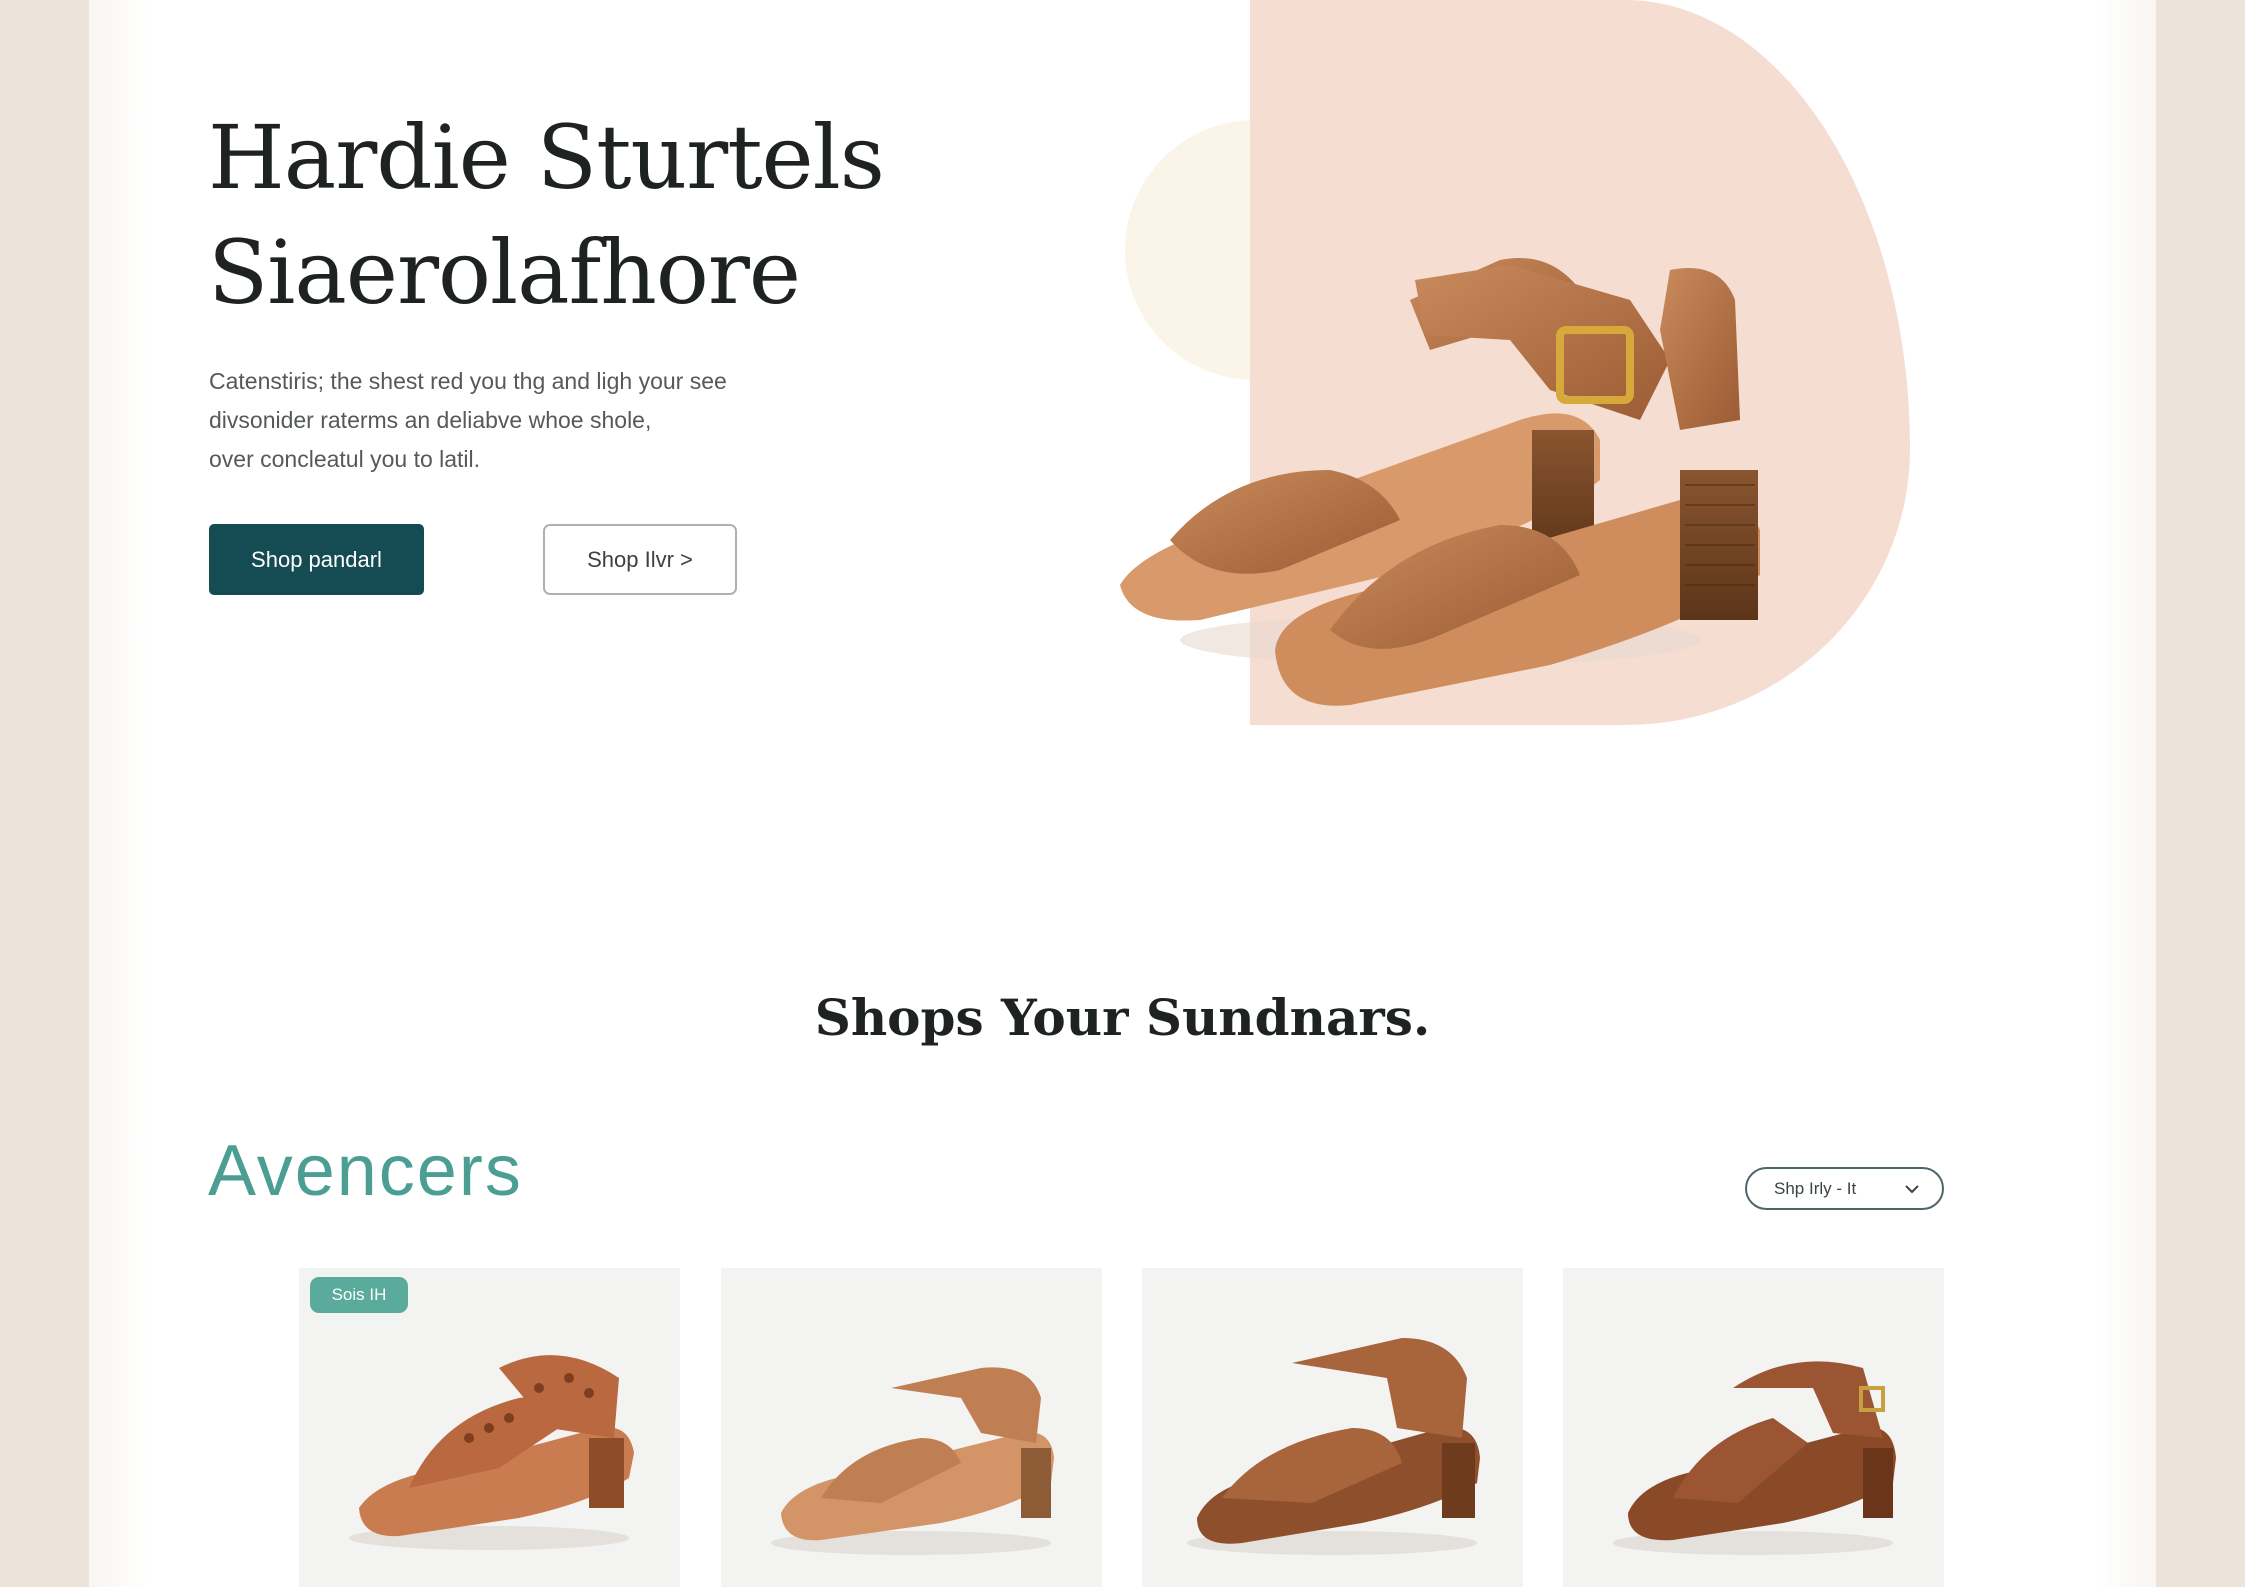 This screenshot has width=2245, height=1587. I want to click on product-badge: Sois IH, so click(359, 1295).